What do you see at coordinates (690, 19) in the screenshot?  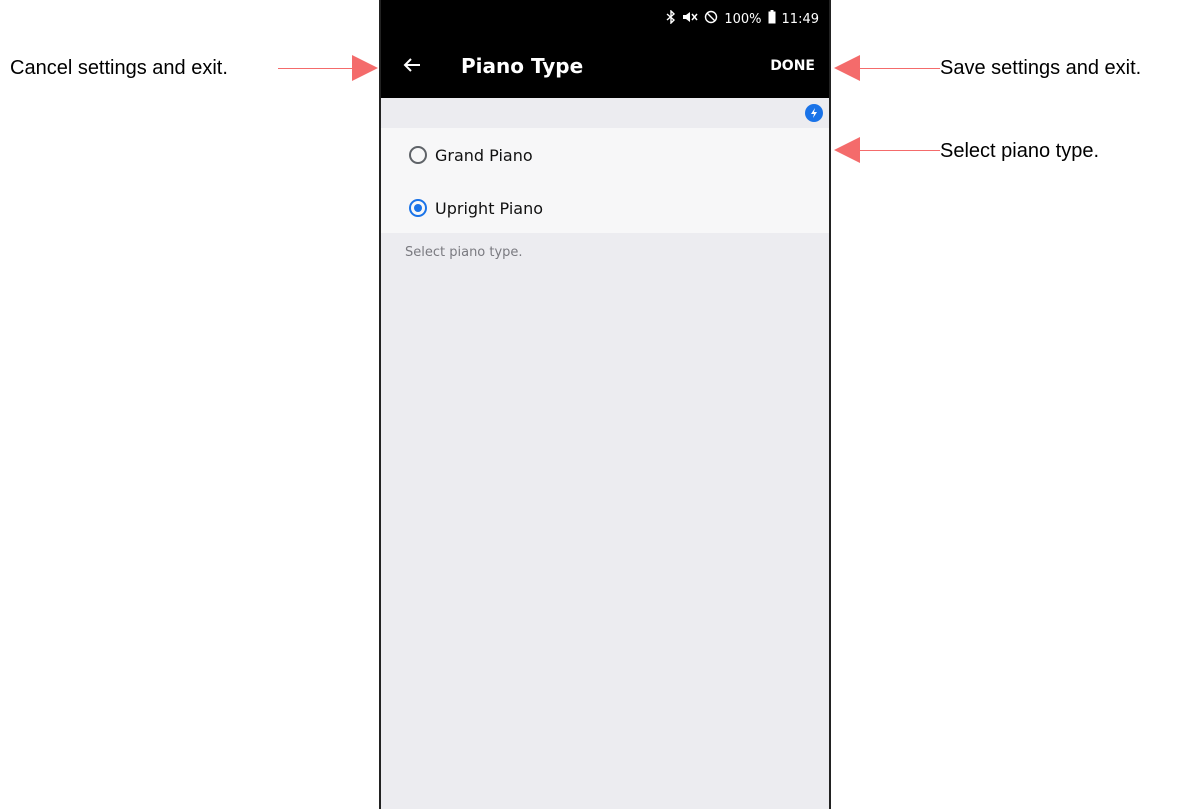 I see `mute-icon` at bounding box center [690, 19].